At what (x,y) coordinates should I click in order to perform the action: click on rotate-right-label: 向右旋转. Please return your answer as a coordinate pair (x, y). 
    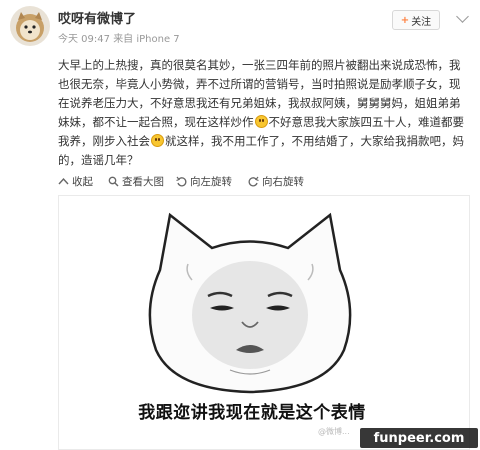
    Looking at the image, I should click on (283, 182).